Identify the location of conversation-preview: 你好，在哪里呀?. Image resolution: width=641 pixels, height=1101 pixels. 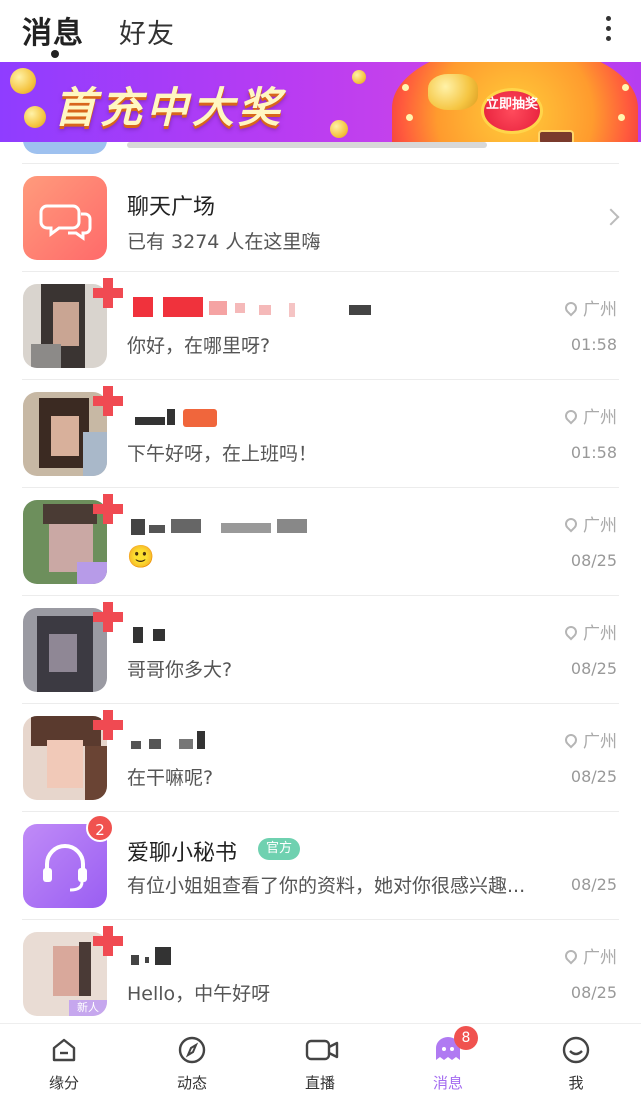
(199, 346).